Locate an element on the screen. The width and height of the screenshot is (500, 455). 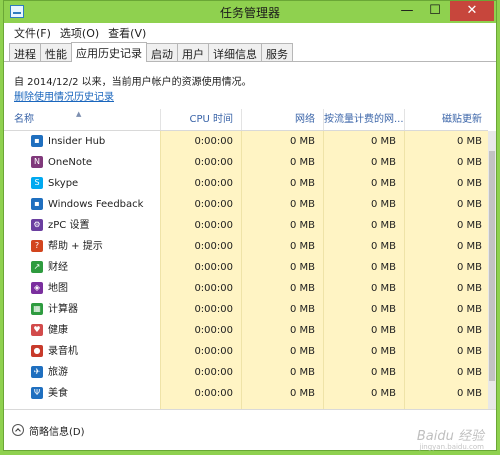
skype-icon: S is located at coordinates (37, 183).